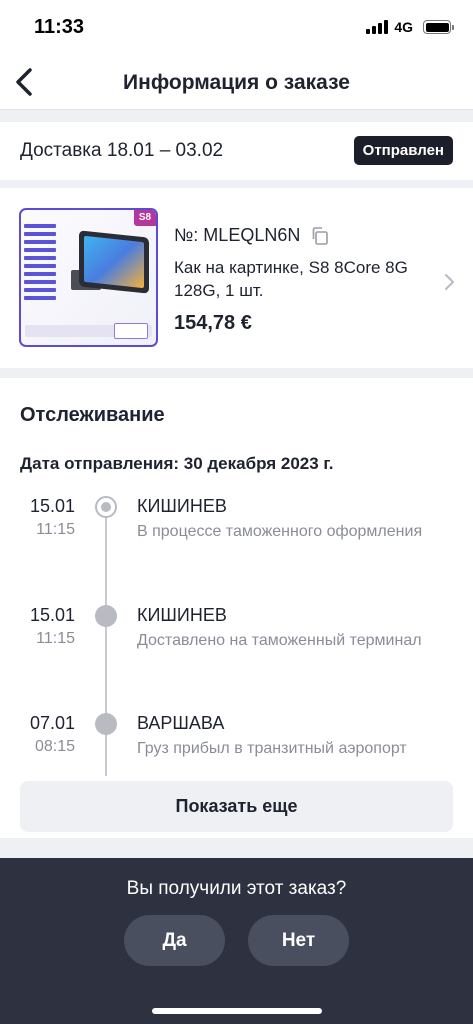 Image resolution: width=473 pixels, height=1024 pixels. What do you see at coordinates (377, 27) in the screenshot?
I see `signal-icon` at bounding box center [377, 27].